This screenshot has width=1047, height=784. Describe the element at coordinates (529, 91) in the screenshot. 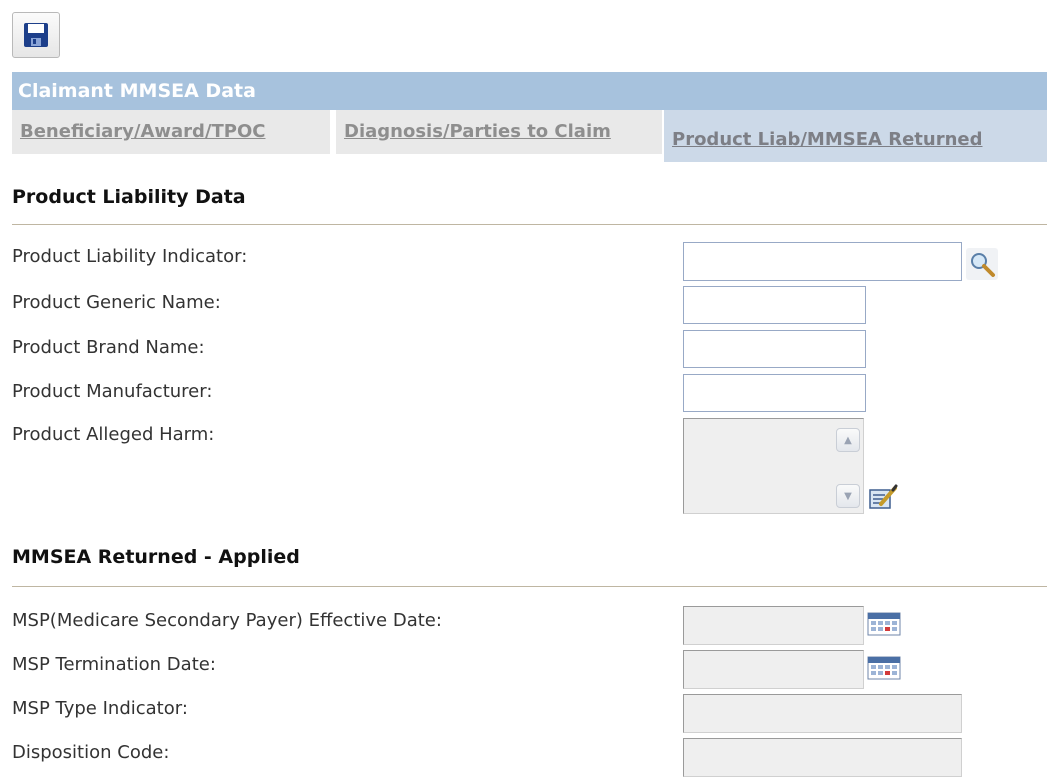

I see `section-header: Claimant MMSEA Data` at that location.